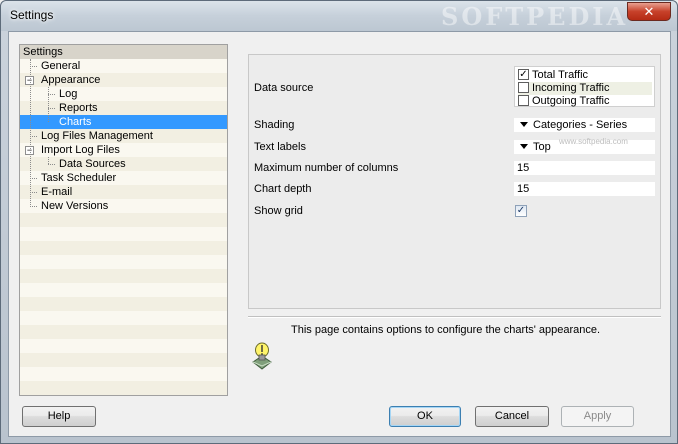  I want to click on tree-item-reports: Reports, so click(78, 108).